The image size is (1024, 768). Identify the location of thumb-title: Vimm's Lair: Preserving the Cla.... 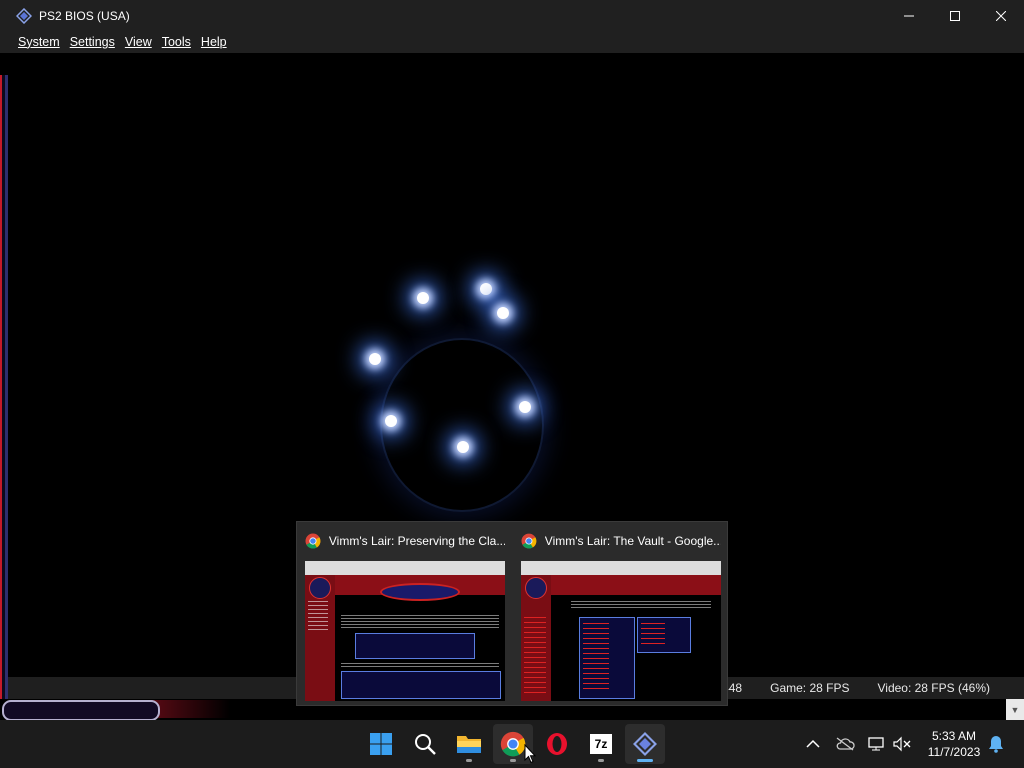
(416, 541).